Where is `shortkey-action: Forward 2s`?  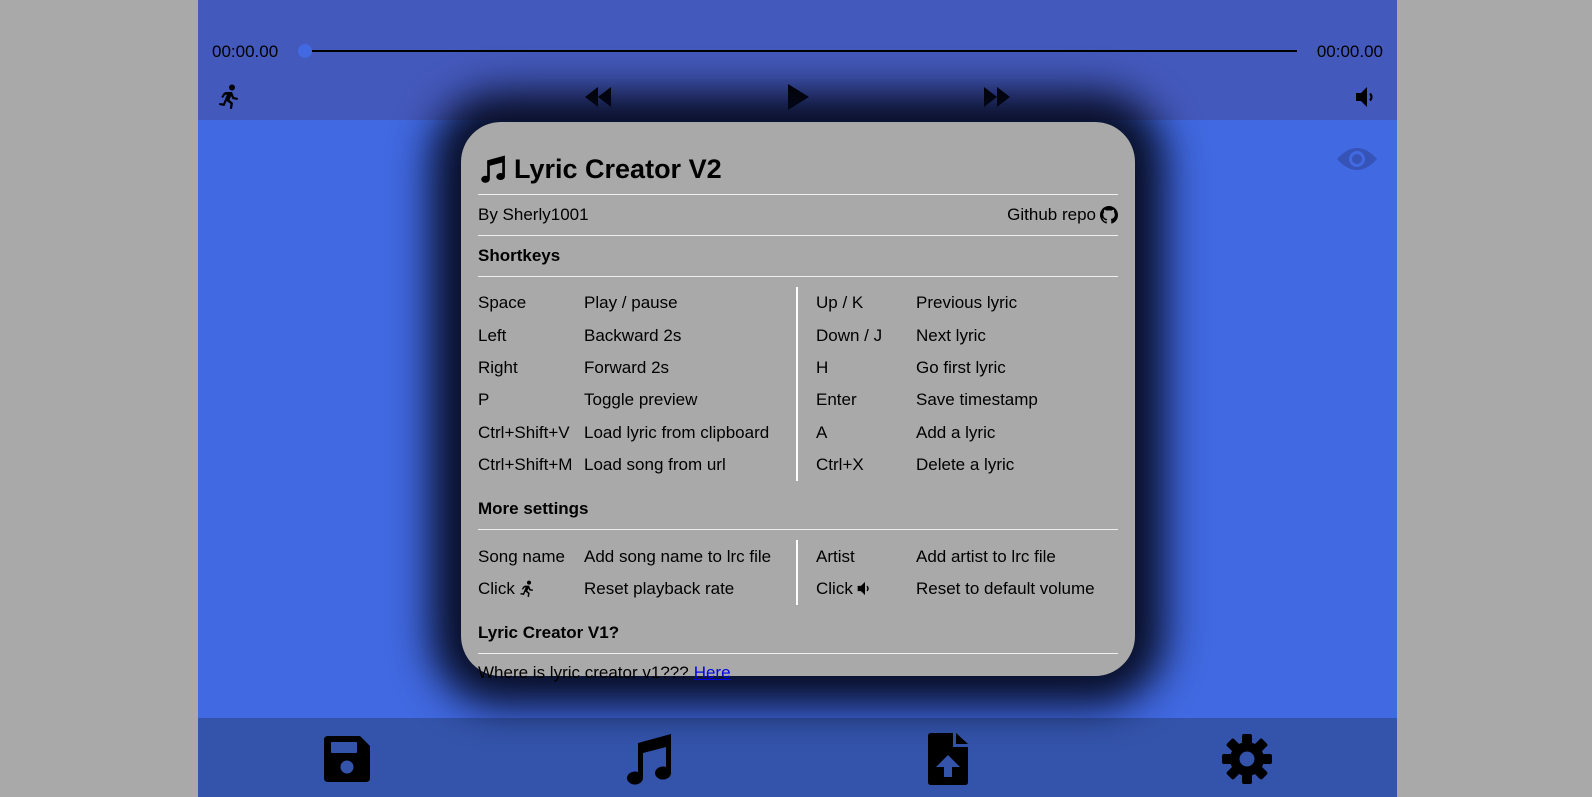
shortkey-action: Forward 2s is located at coordinates (627, 367).